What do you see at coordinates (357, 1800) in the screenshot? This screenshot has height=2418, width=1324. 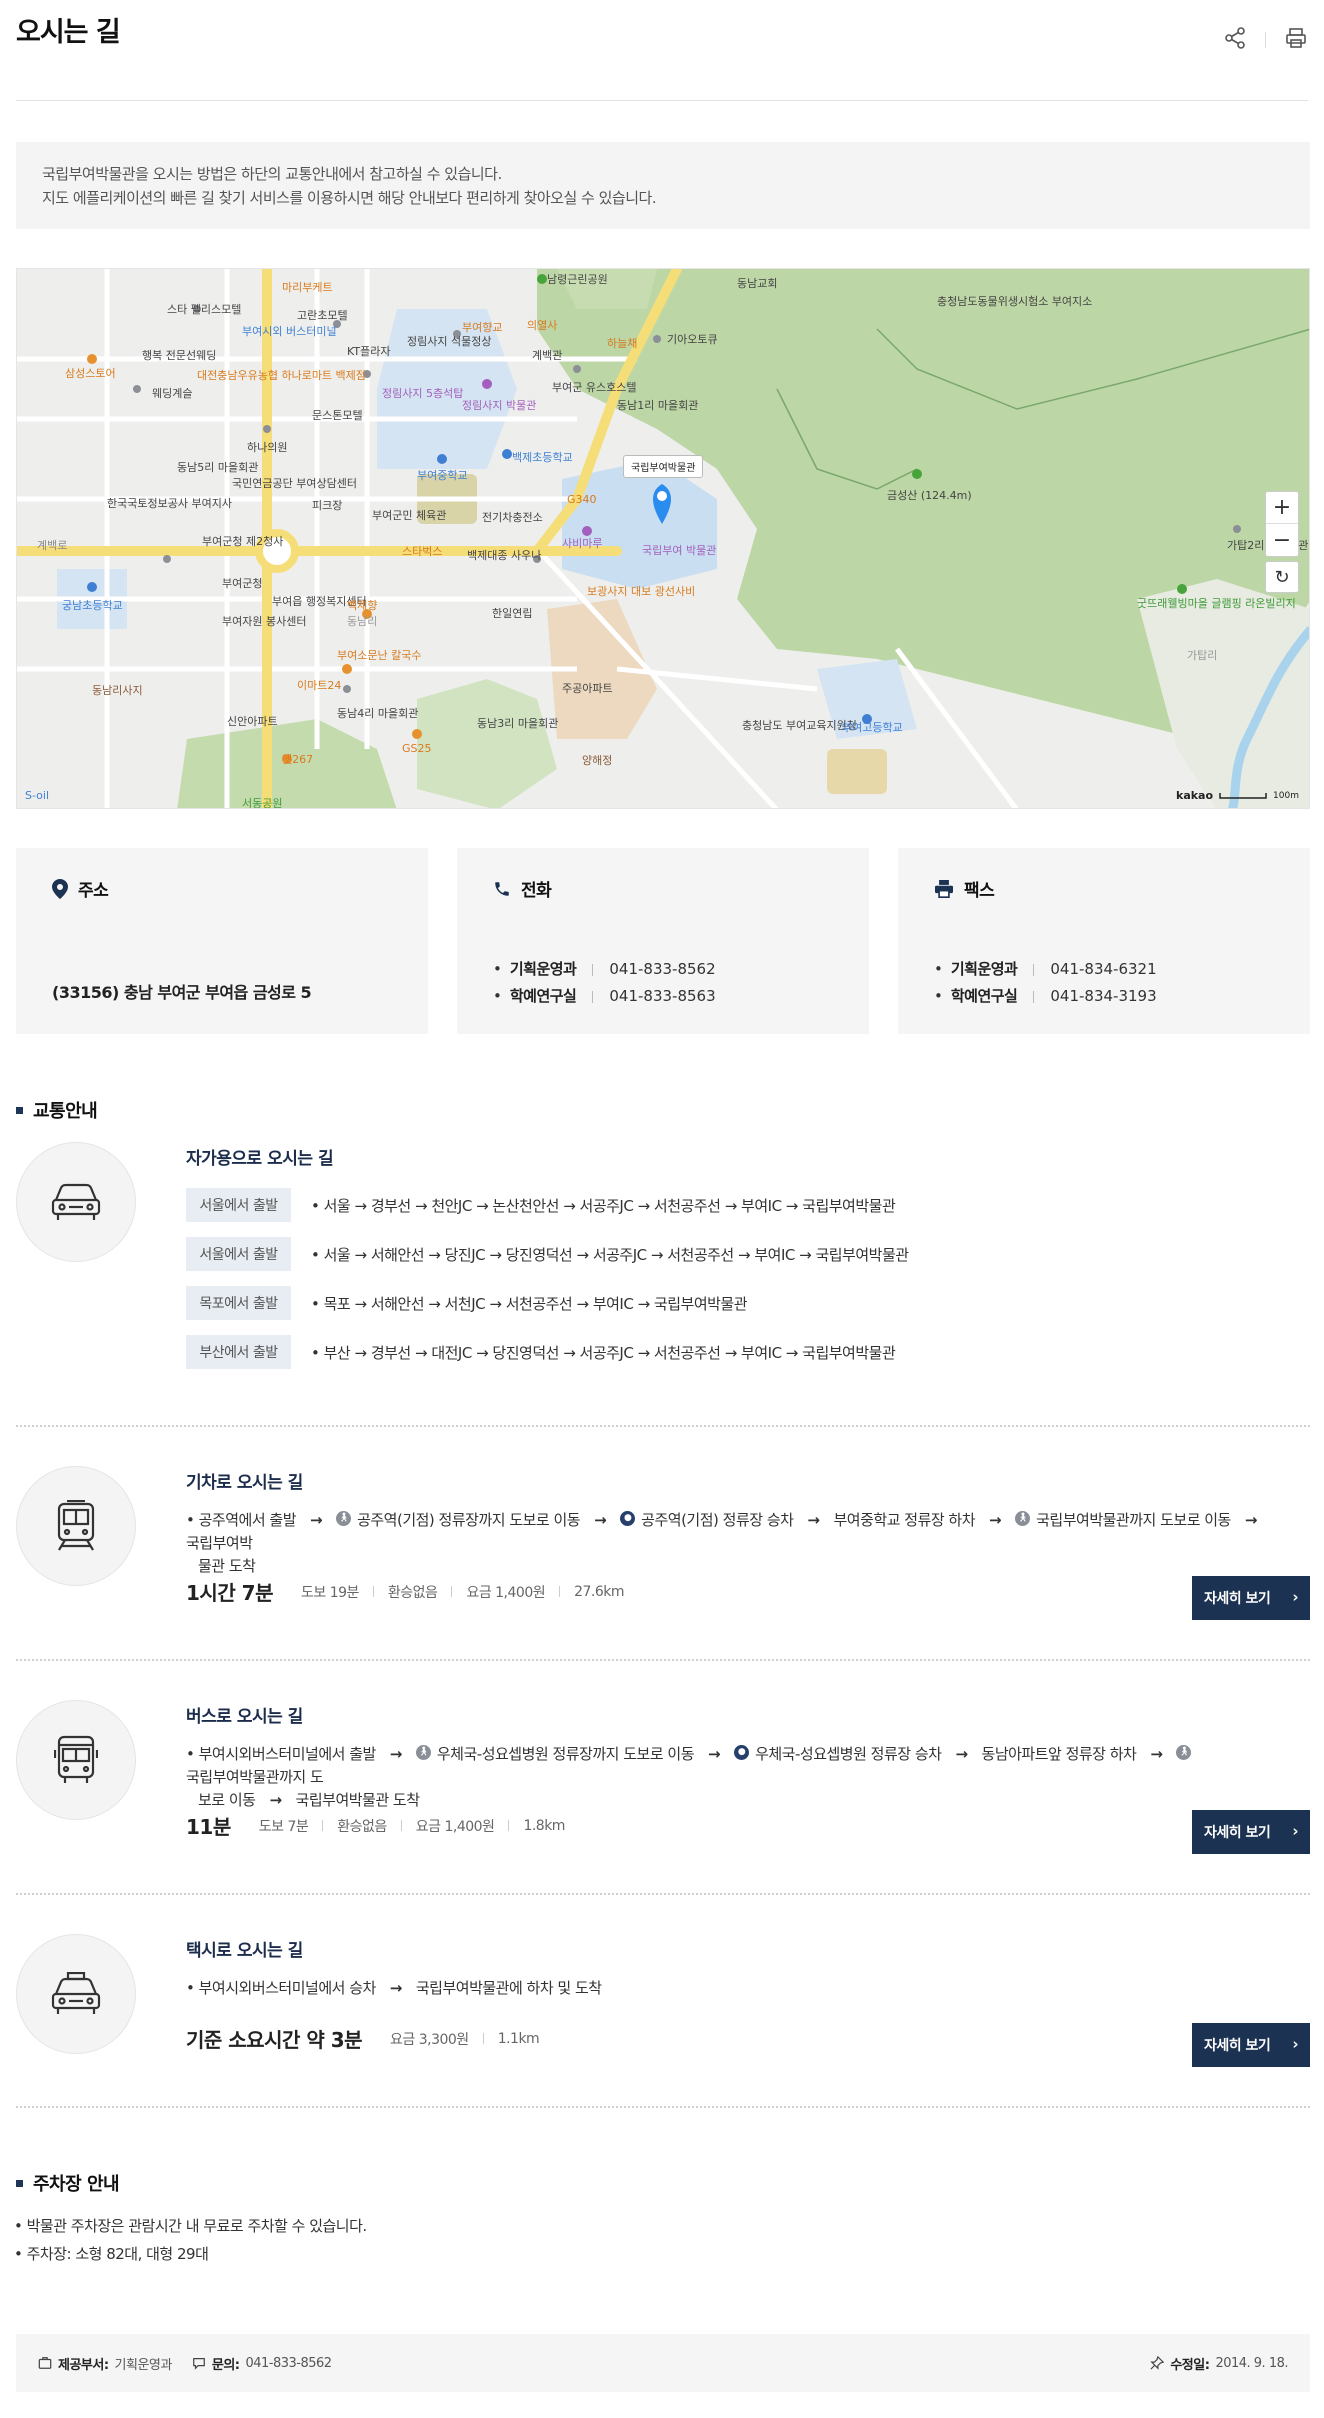 I see `step-text: 국립부여박물관 도착` at bounding box center [357, 1800].